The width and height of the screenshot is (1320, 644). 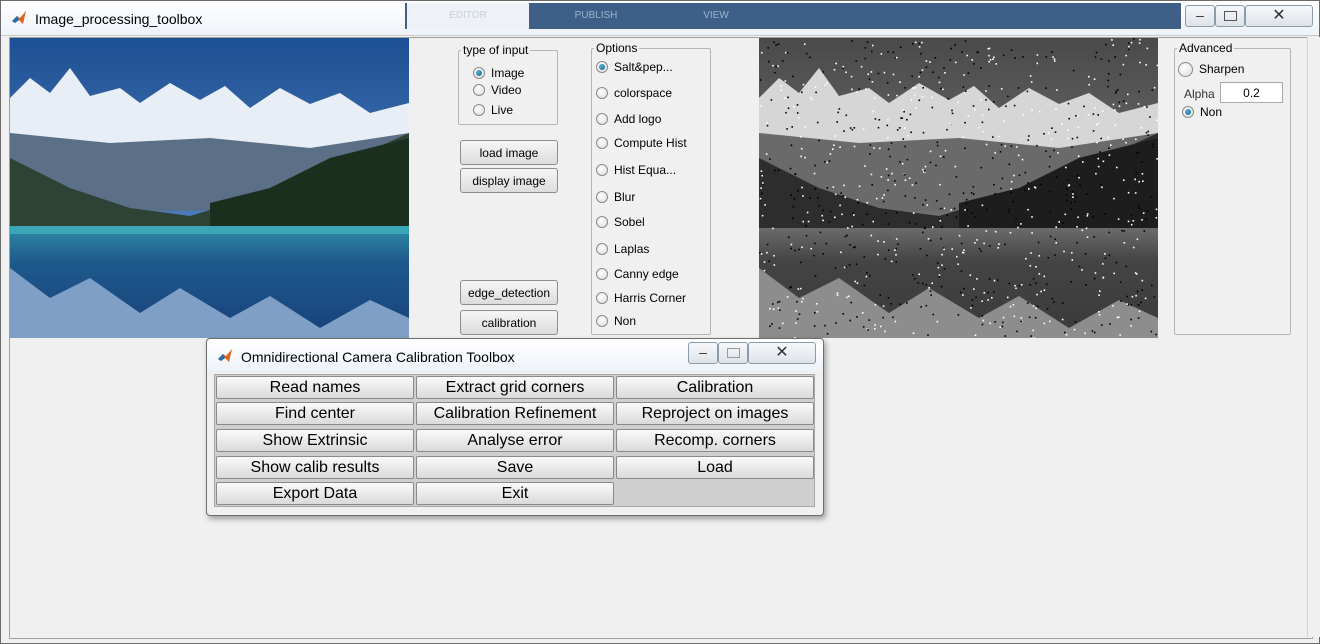 I want to click on show-calib-results-button: Show calib results, so click(x=315, y=467).